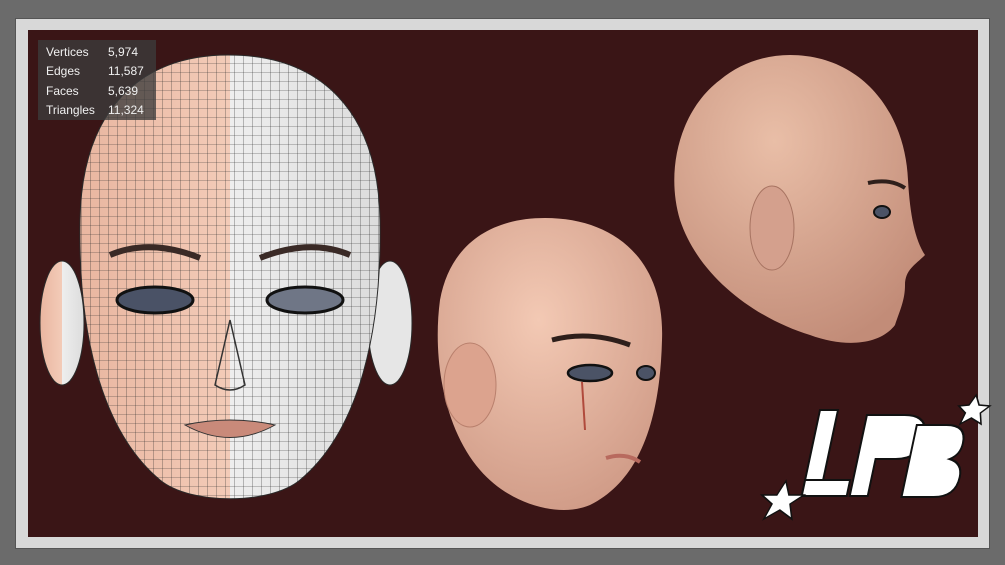 The width and height of the screenshot is (1005, 565). What do you see at coordinates (550, 364) in the screenshot?
I see `three-quarter-head` at bounding box center [550, 364].